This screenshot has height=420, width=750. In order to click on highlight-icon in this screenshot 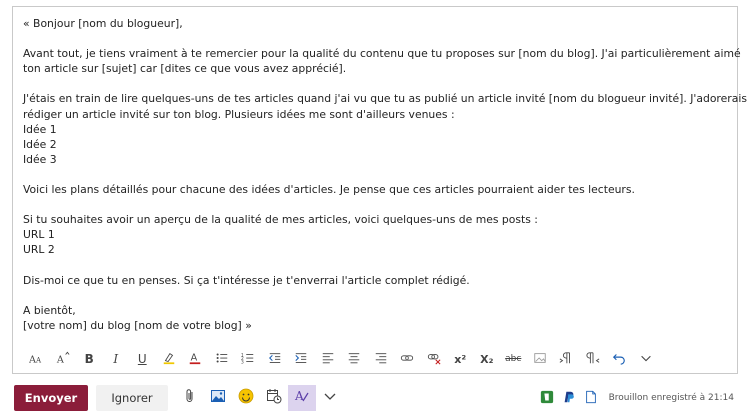, I will do `click(169, 359)`.